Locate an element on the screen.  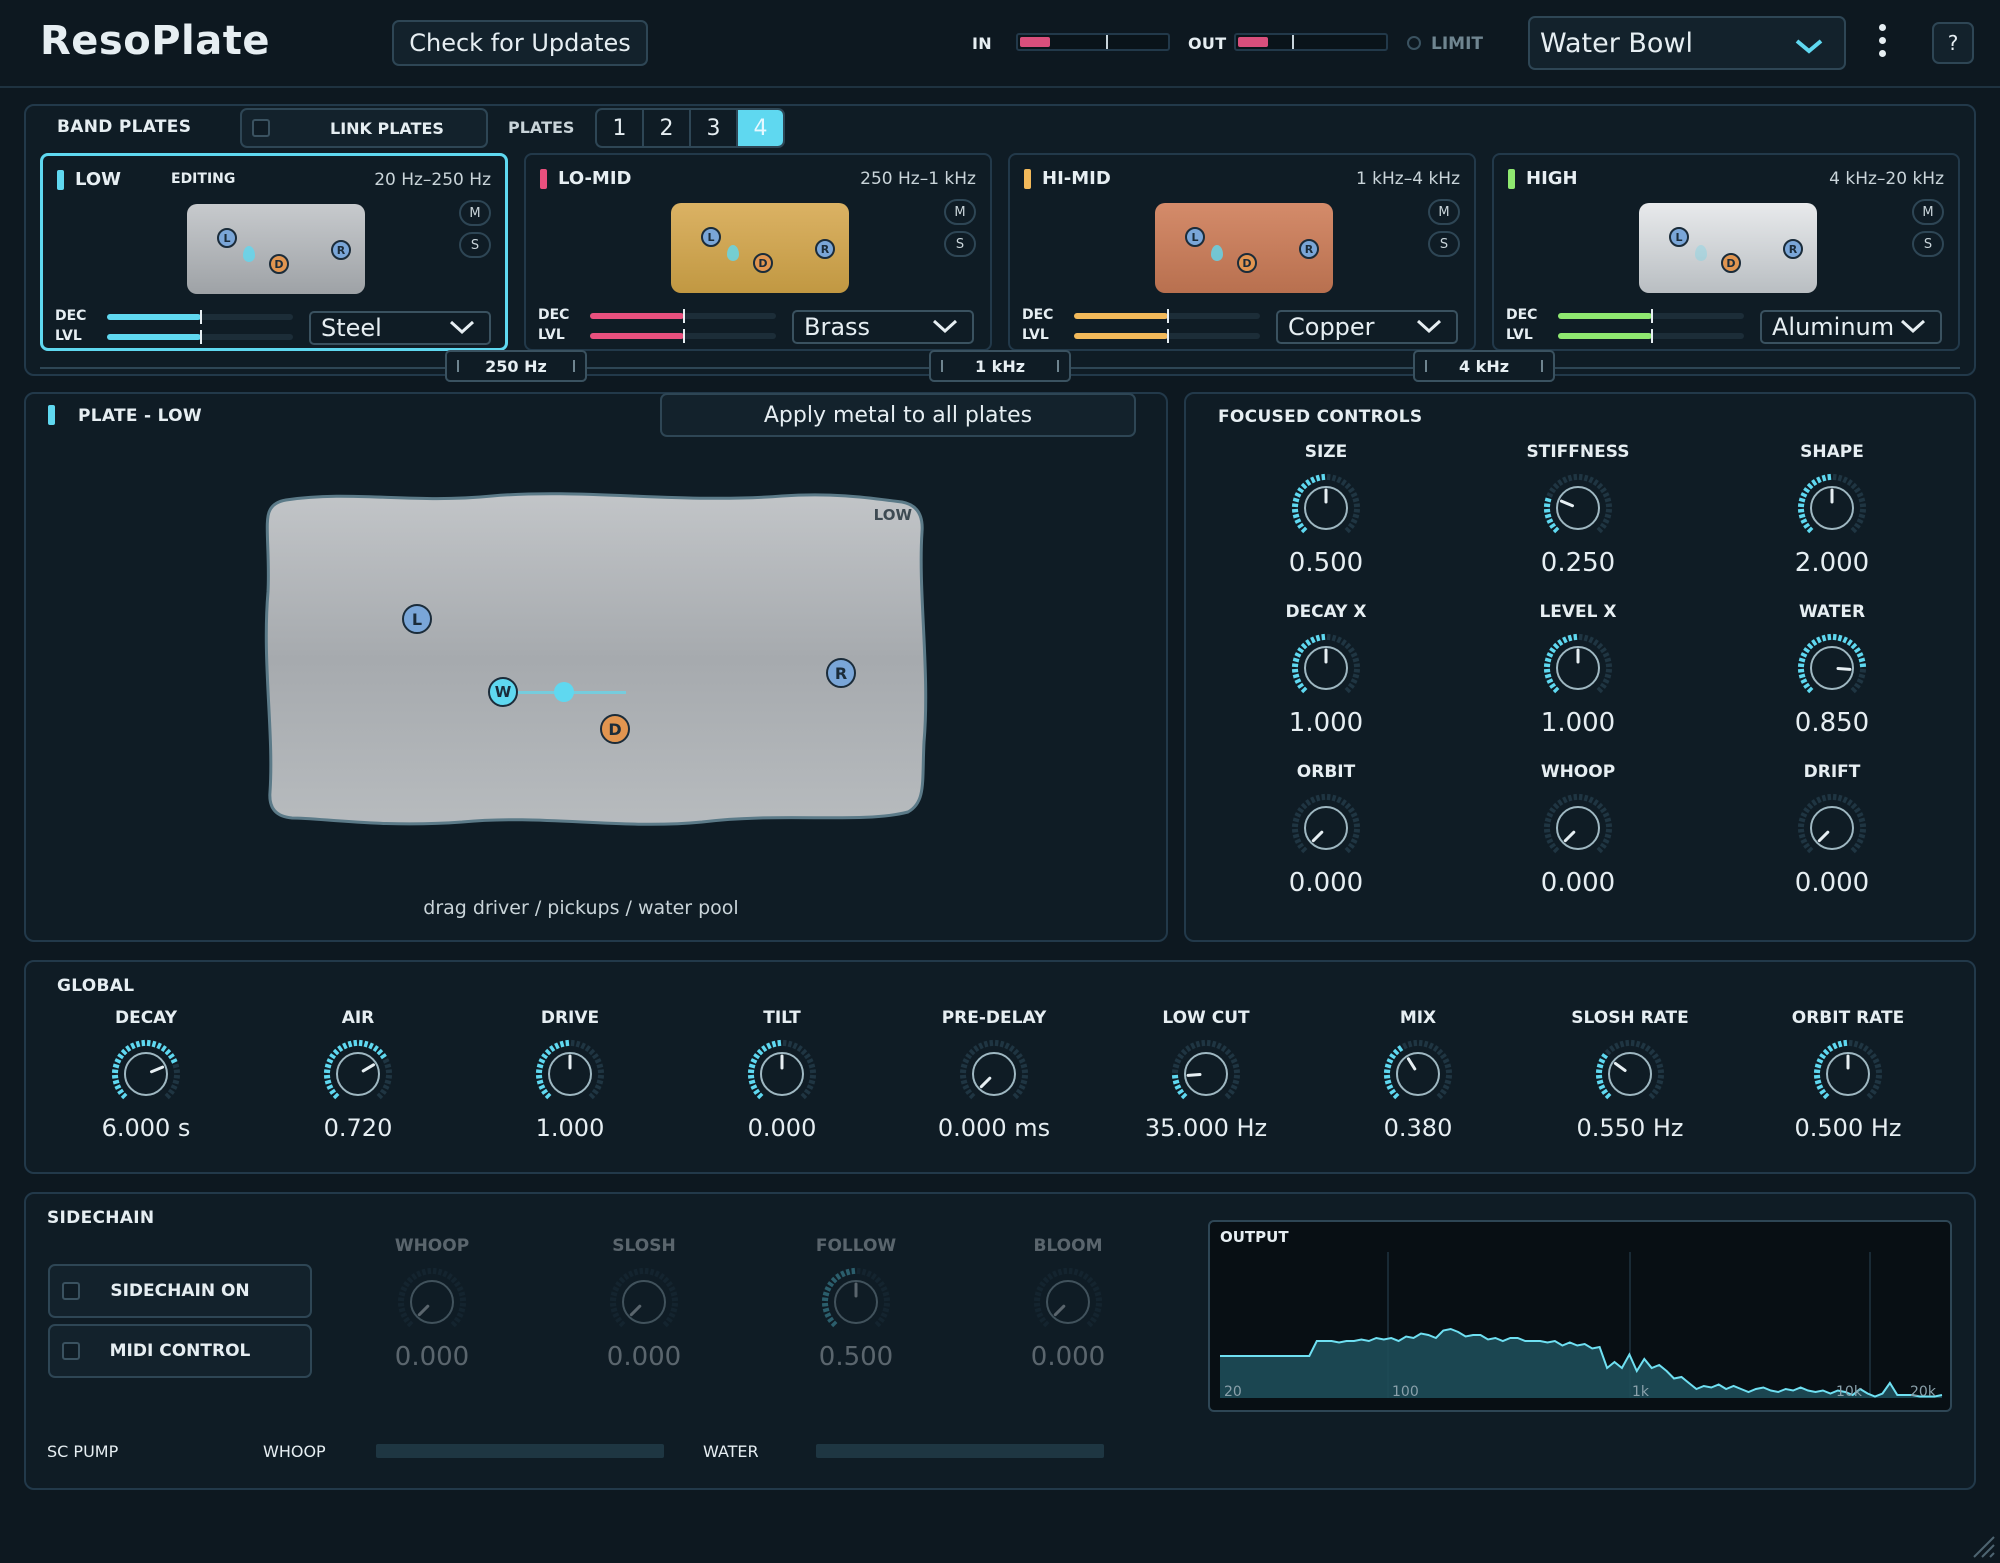
focused-size-knob is located at coordinates (1326, 508).